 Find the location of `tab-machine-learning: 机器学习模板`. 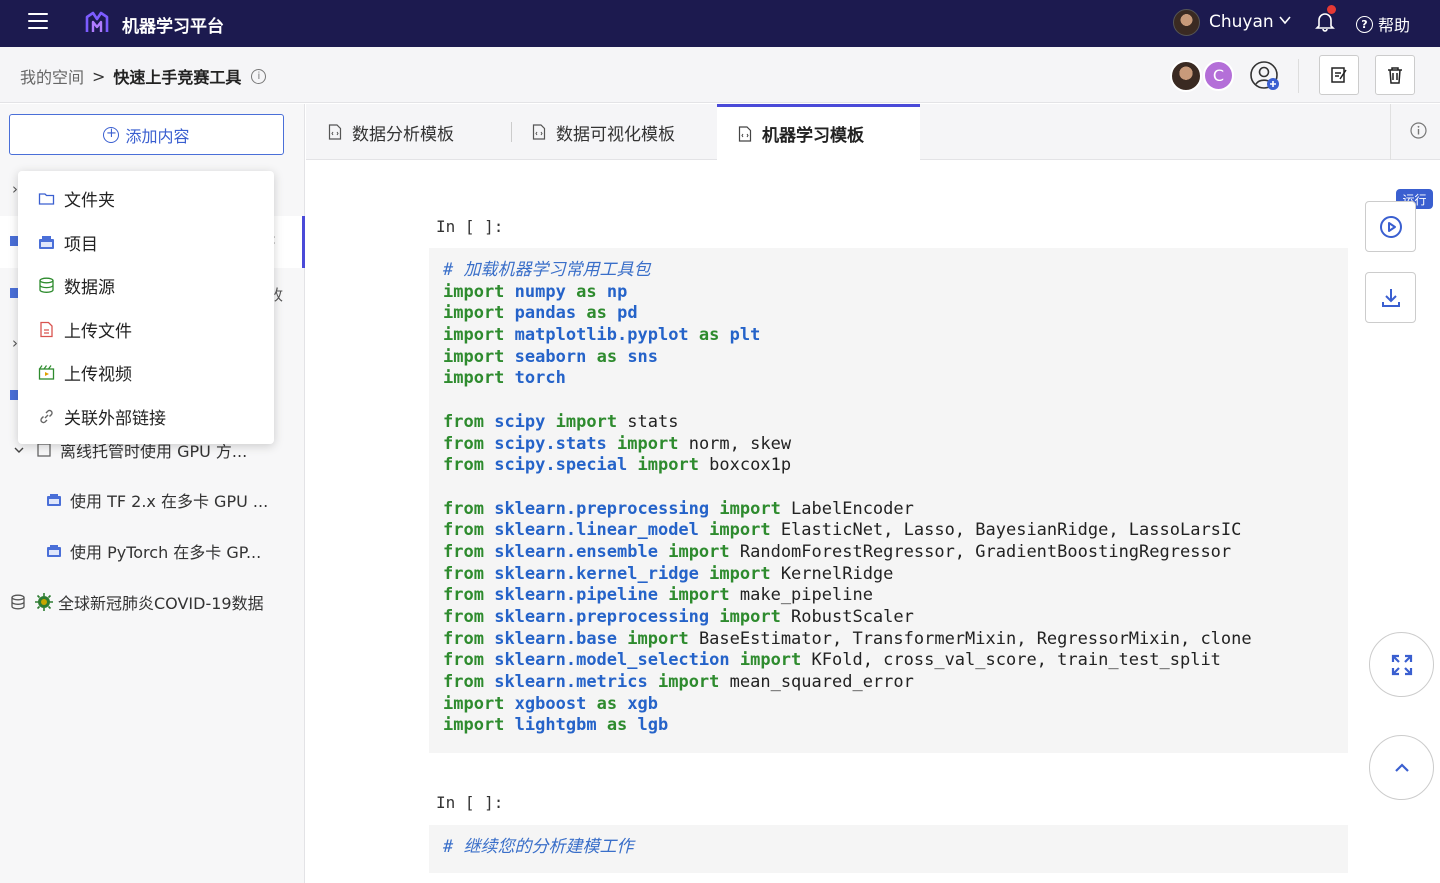

tab-machine-learning: 机器学习模板 is located at coordinates (818, 132).